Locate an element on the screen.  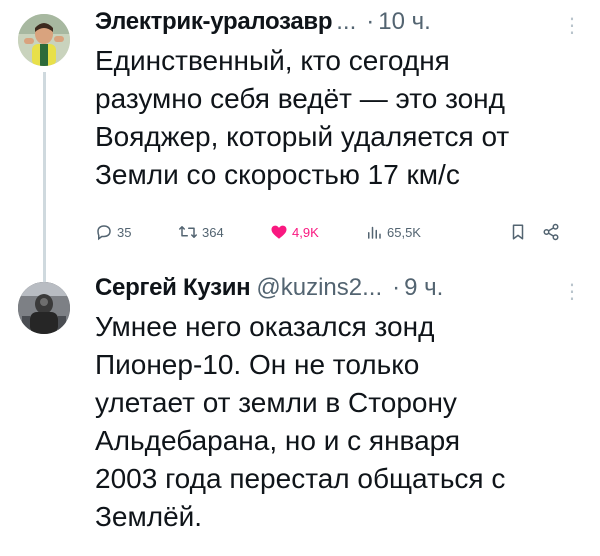
views-button: 65,5K is located at coordinates (393, 232).